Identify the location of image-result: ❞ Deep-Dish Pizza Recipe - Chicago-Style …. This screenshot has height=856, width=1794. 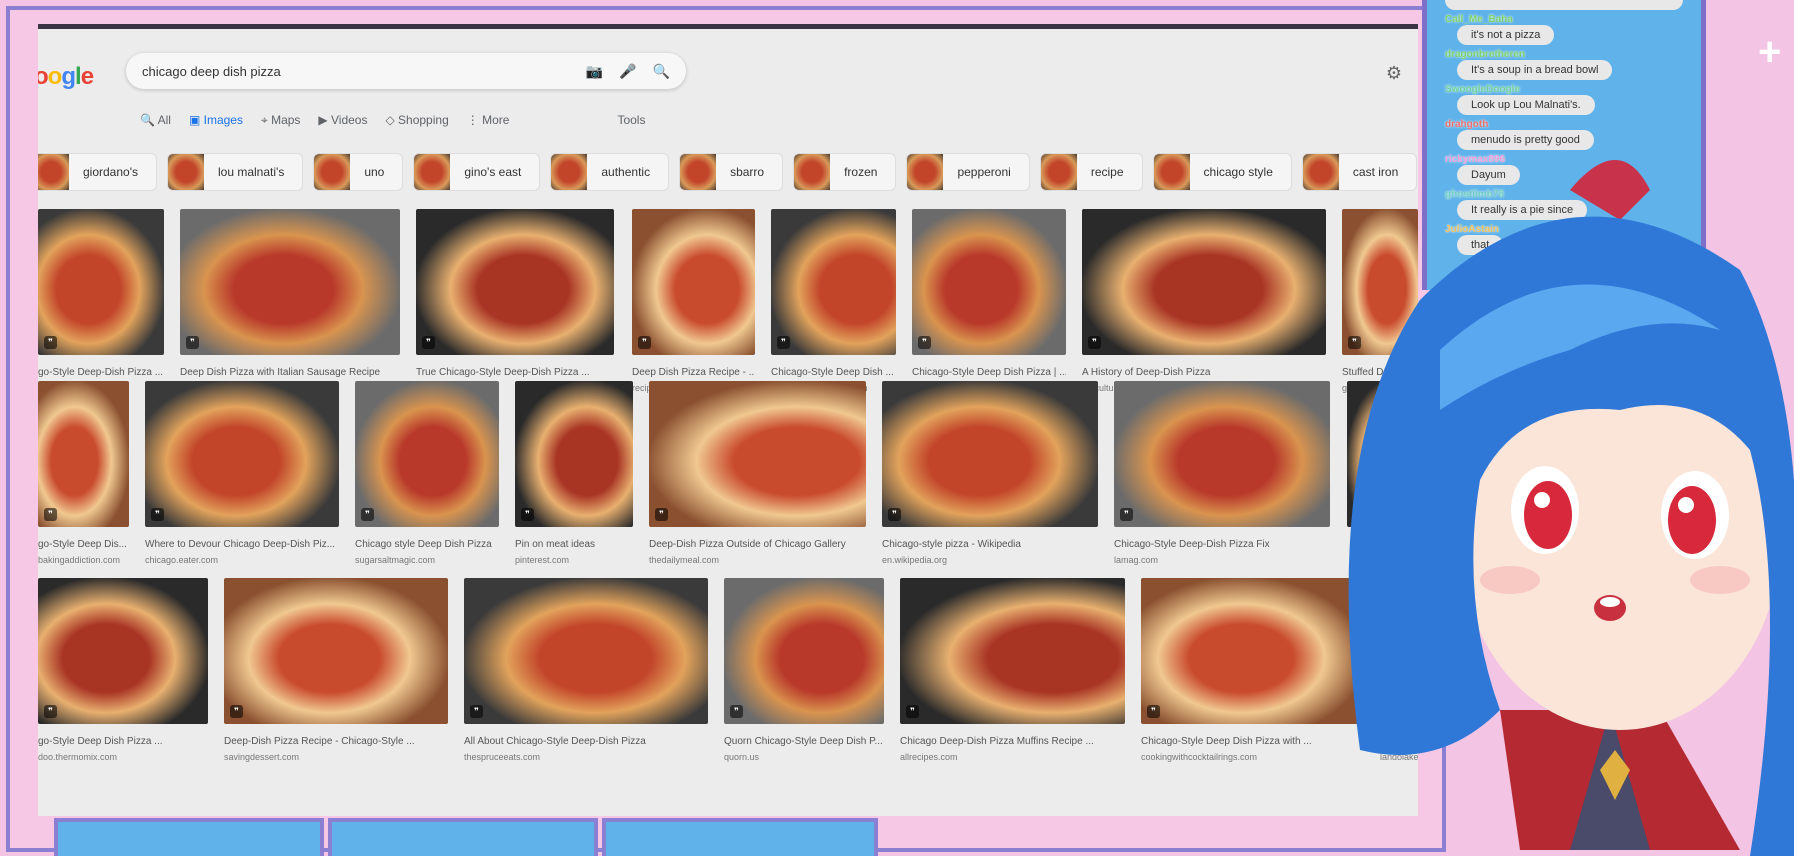
(336, 670).